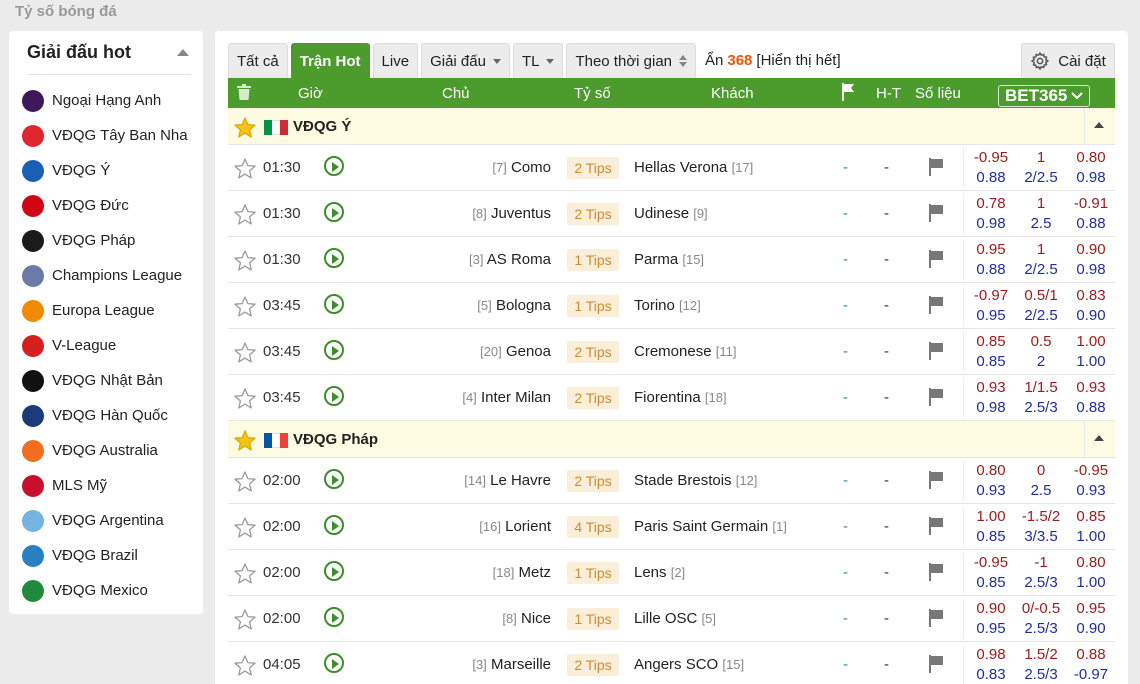 The height and width of the screenshot is (684, 1140). What do you see at coordinates (1041, 306) in the screenshot?
I see `odds-column: 0.5/1 2/2.5` at bounding box center [1041, 306].